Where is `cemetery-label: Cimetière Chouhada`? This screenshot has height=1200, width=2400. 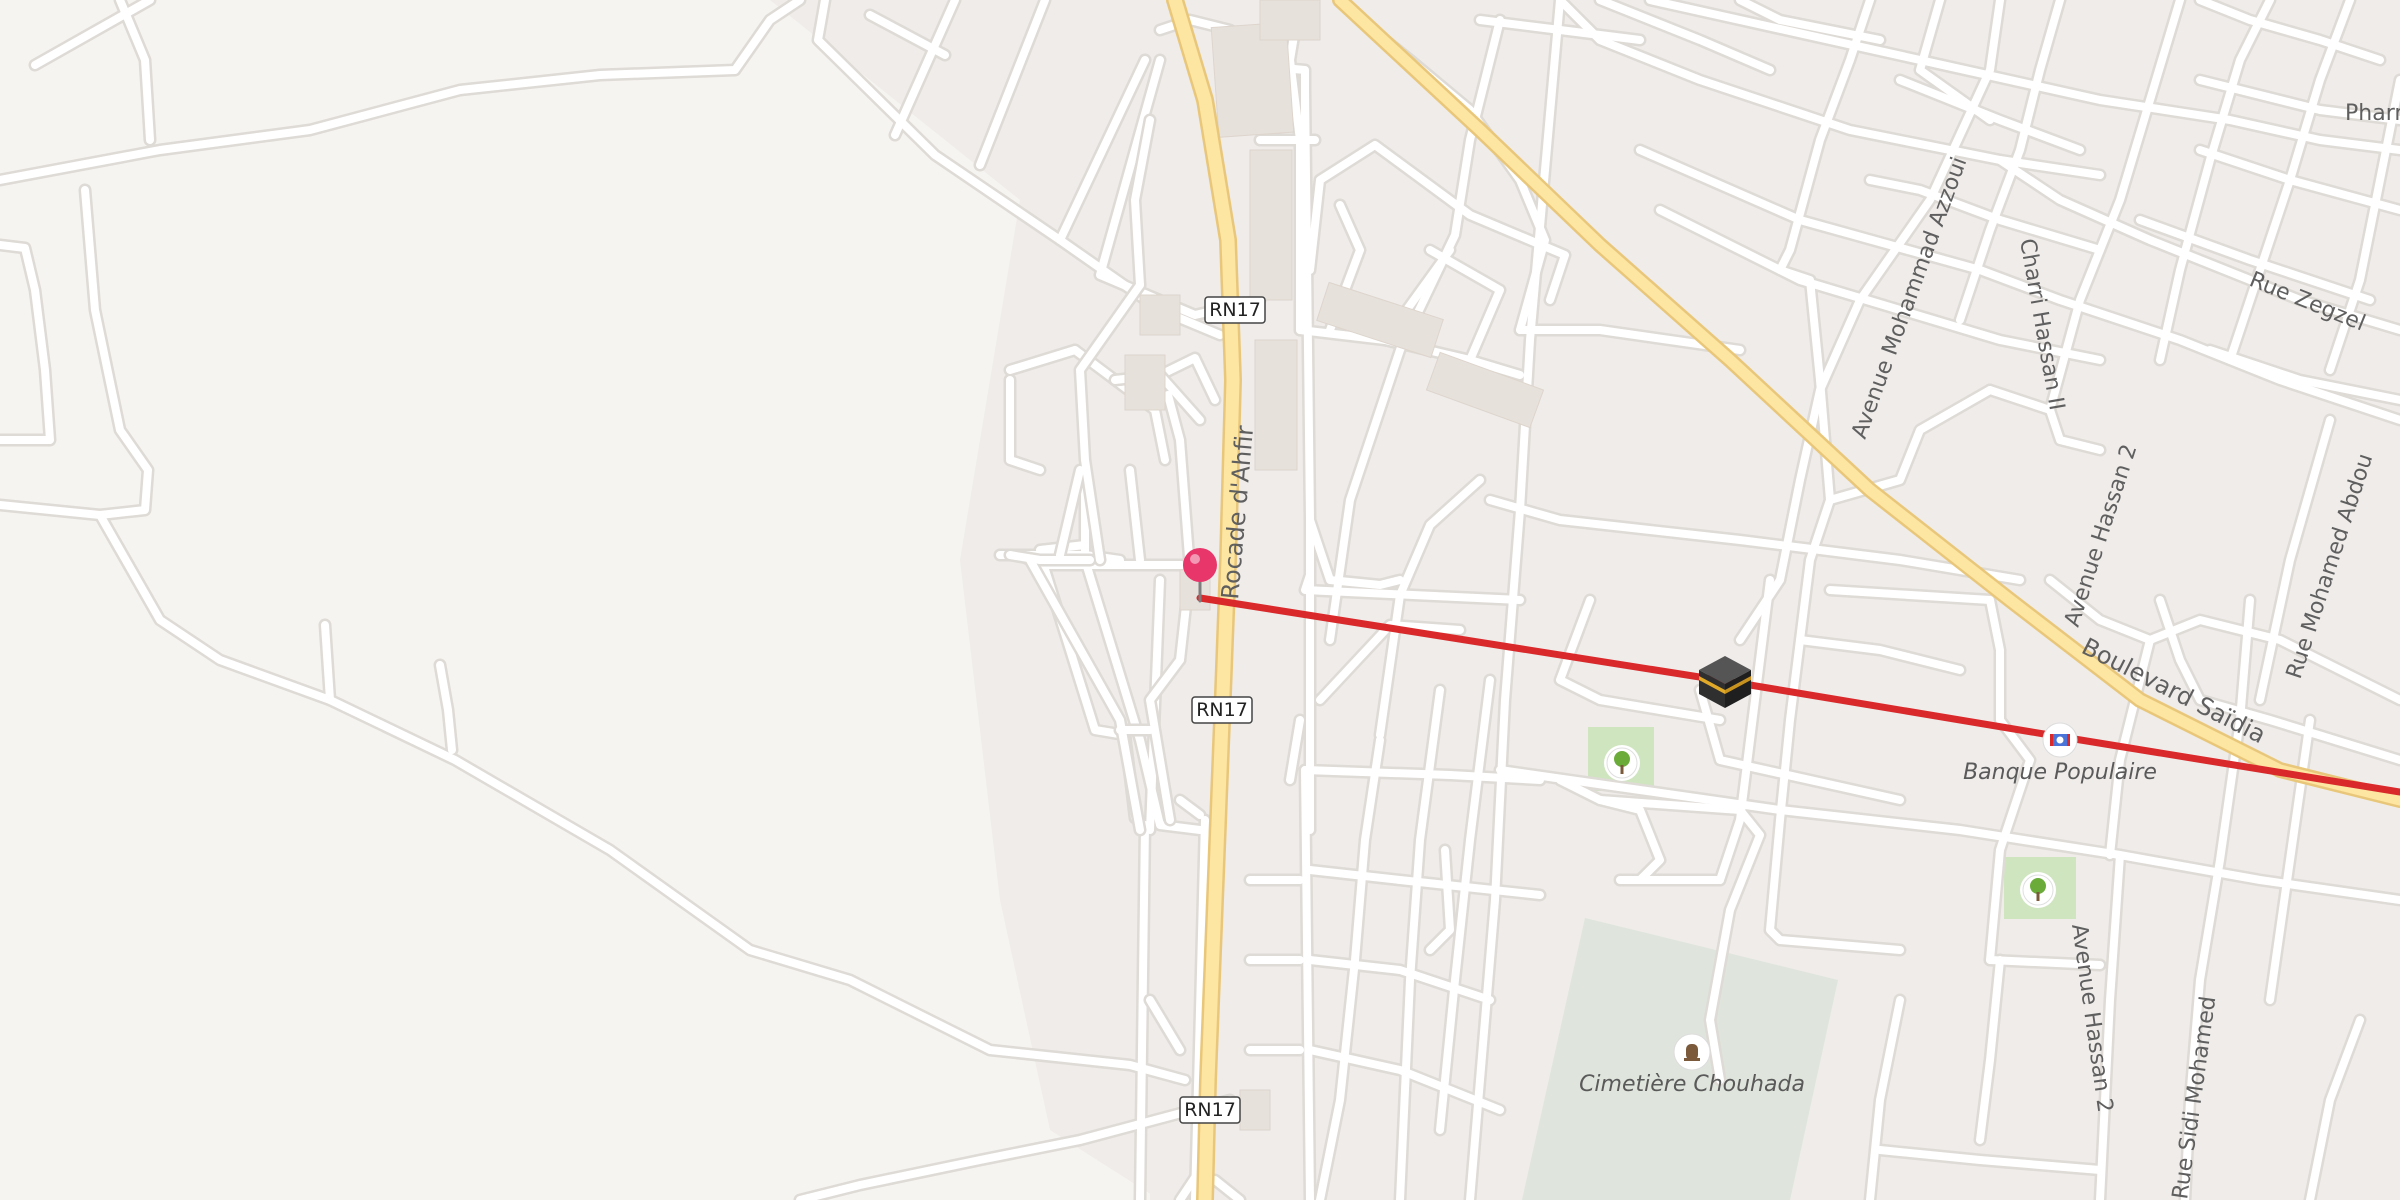
cemetery-label: Cimetière Chouhada is located at coordinates (1692, 1084).